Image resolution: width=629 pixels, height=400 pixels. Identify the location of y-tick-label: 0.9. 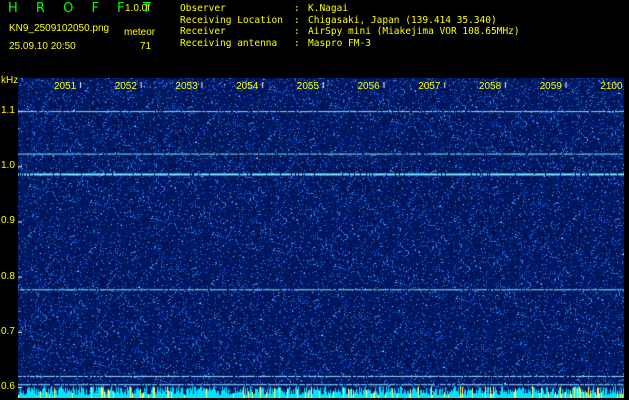
(8, 221).